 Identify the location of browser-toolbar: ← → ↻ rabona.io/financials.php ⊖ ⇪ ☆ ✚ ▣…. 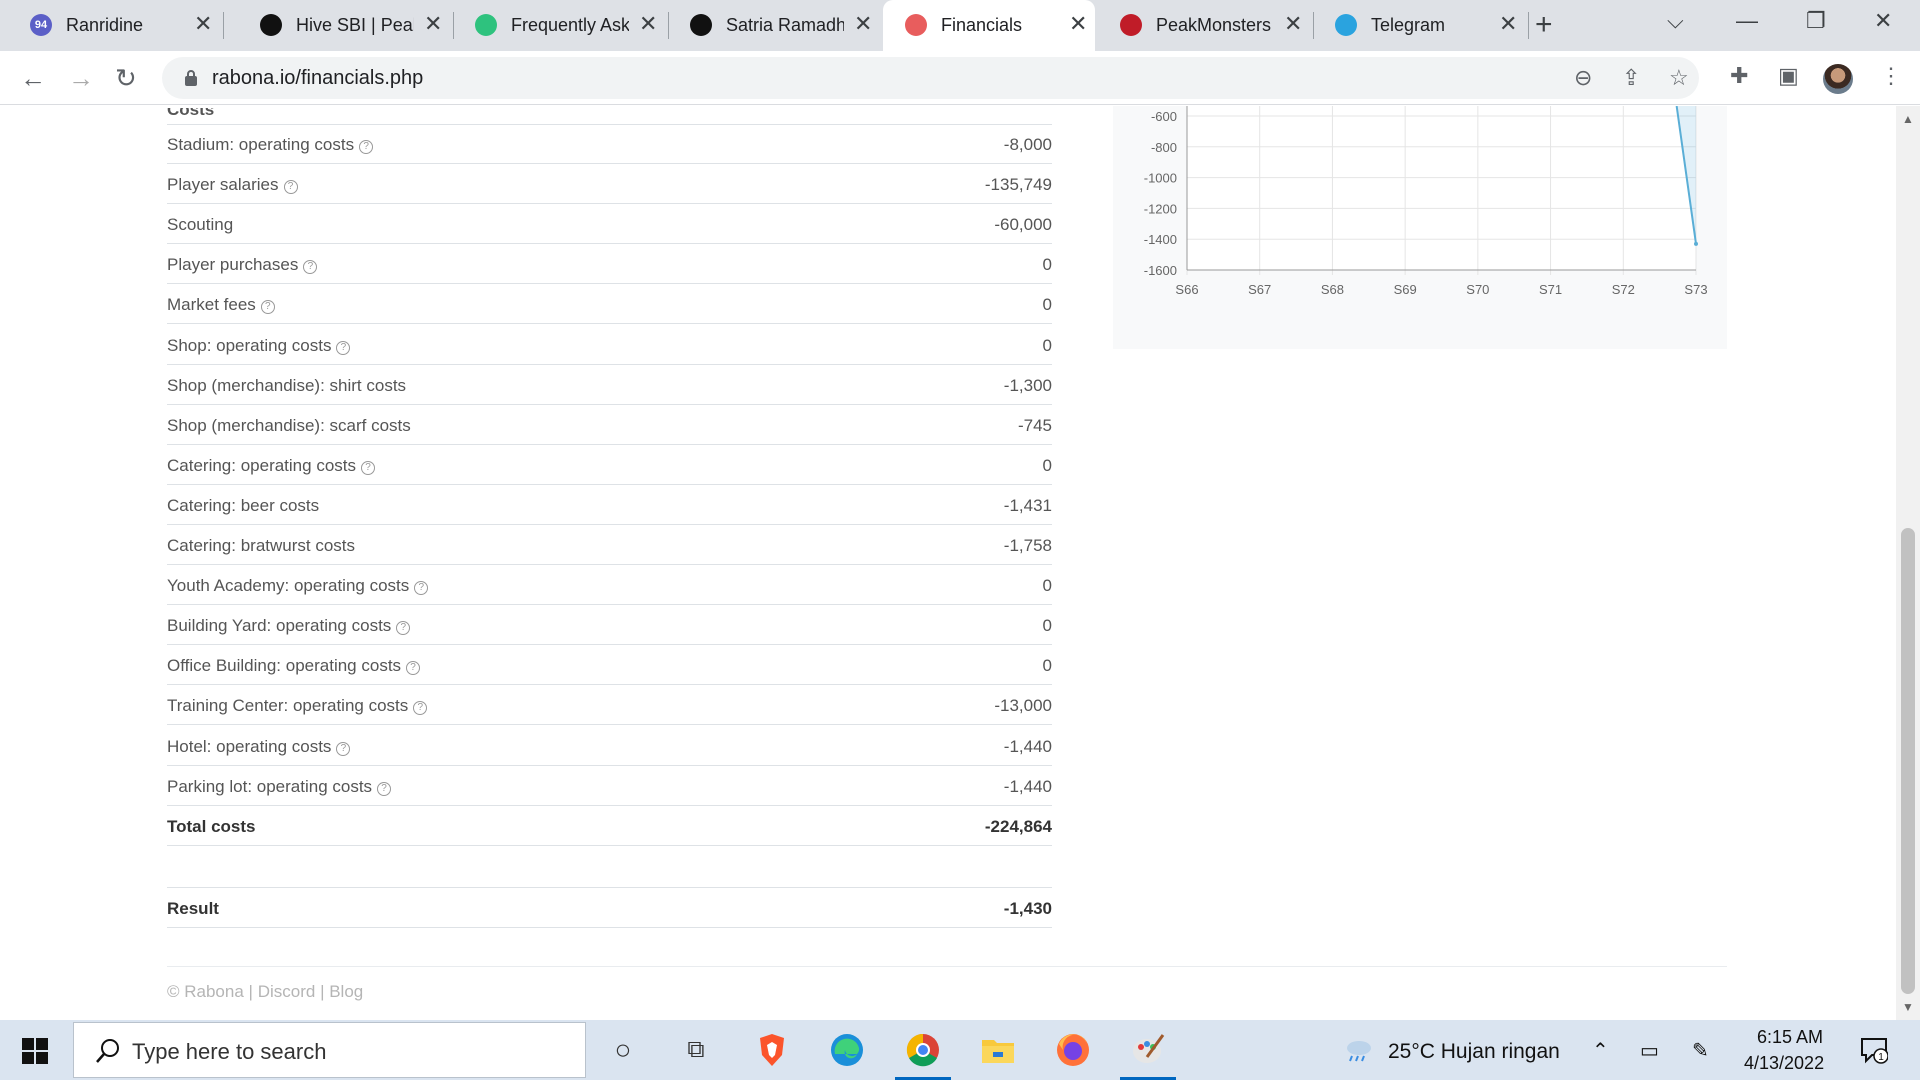
(960, 78).